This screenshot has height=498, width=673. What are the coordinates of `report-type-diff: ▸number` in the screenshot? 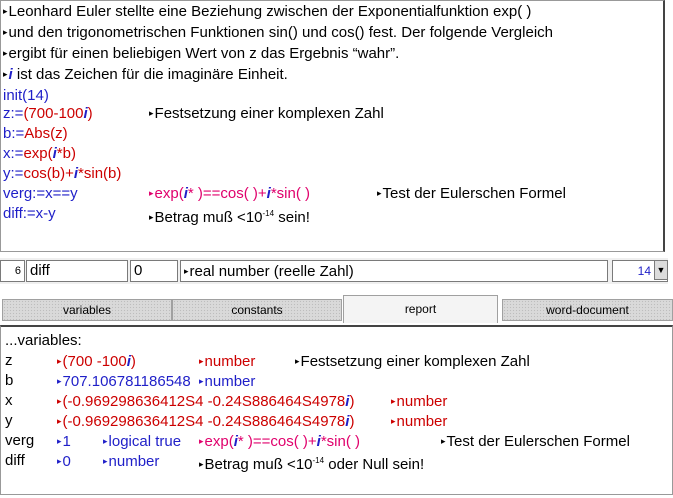 It's located at (131, 461).